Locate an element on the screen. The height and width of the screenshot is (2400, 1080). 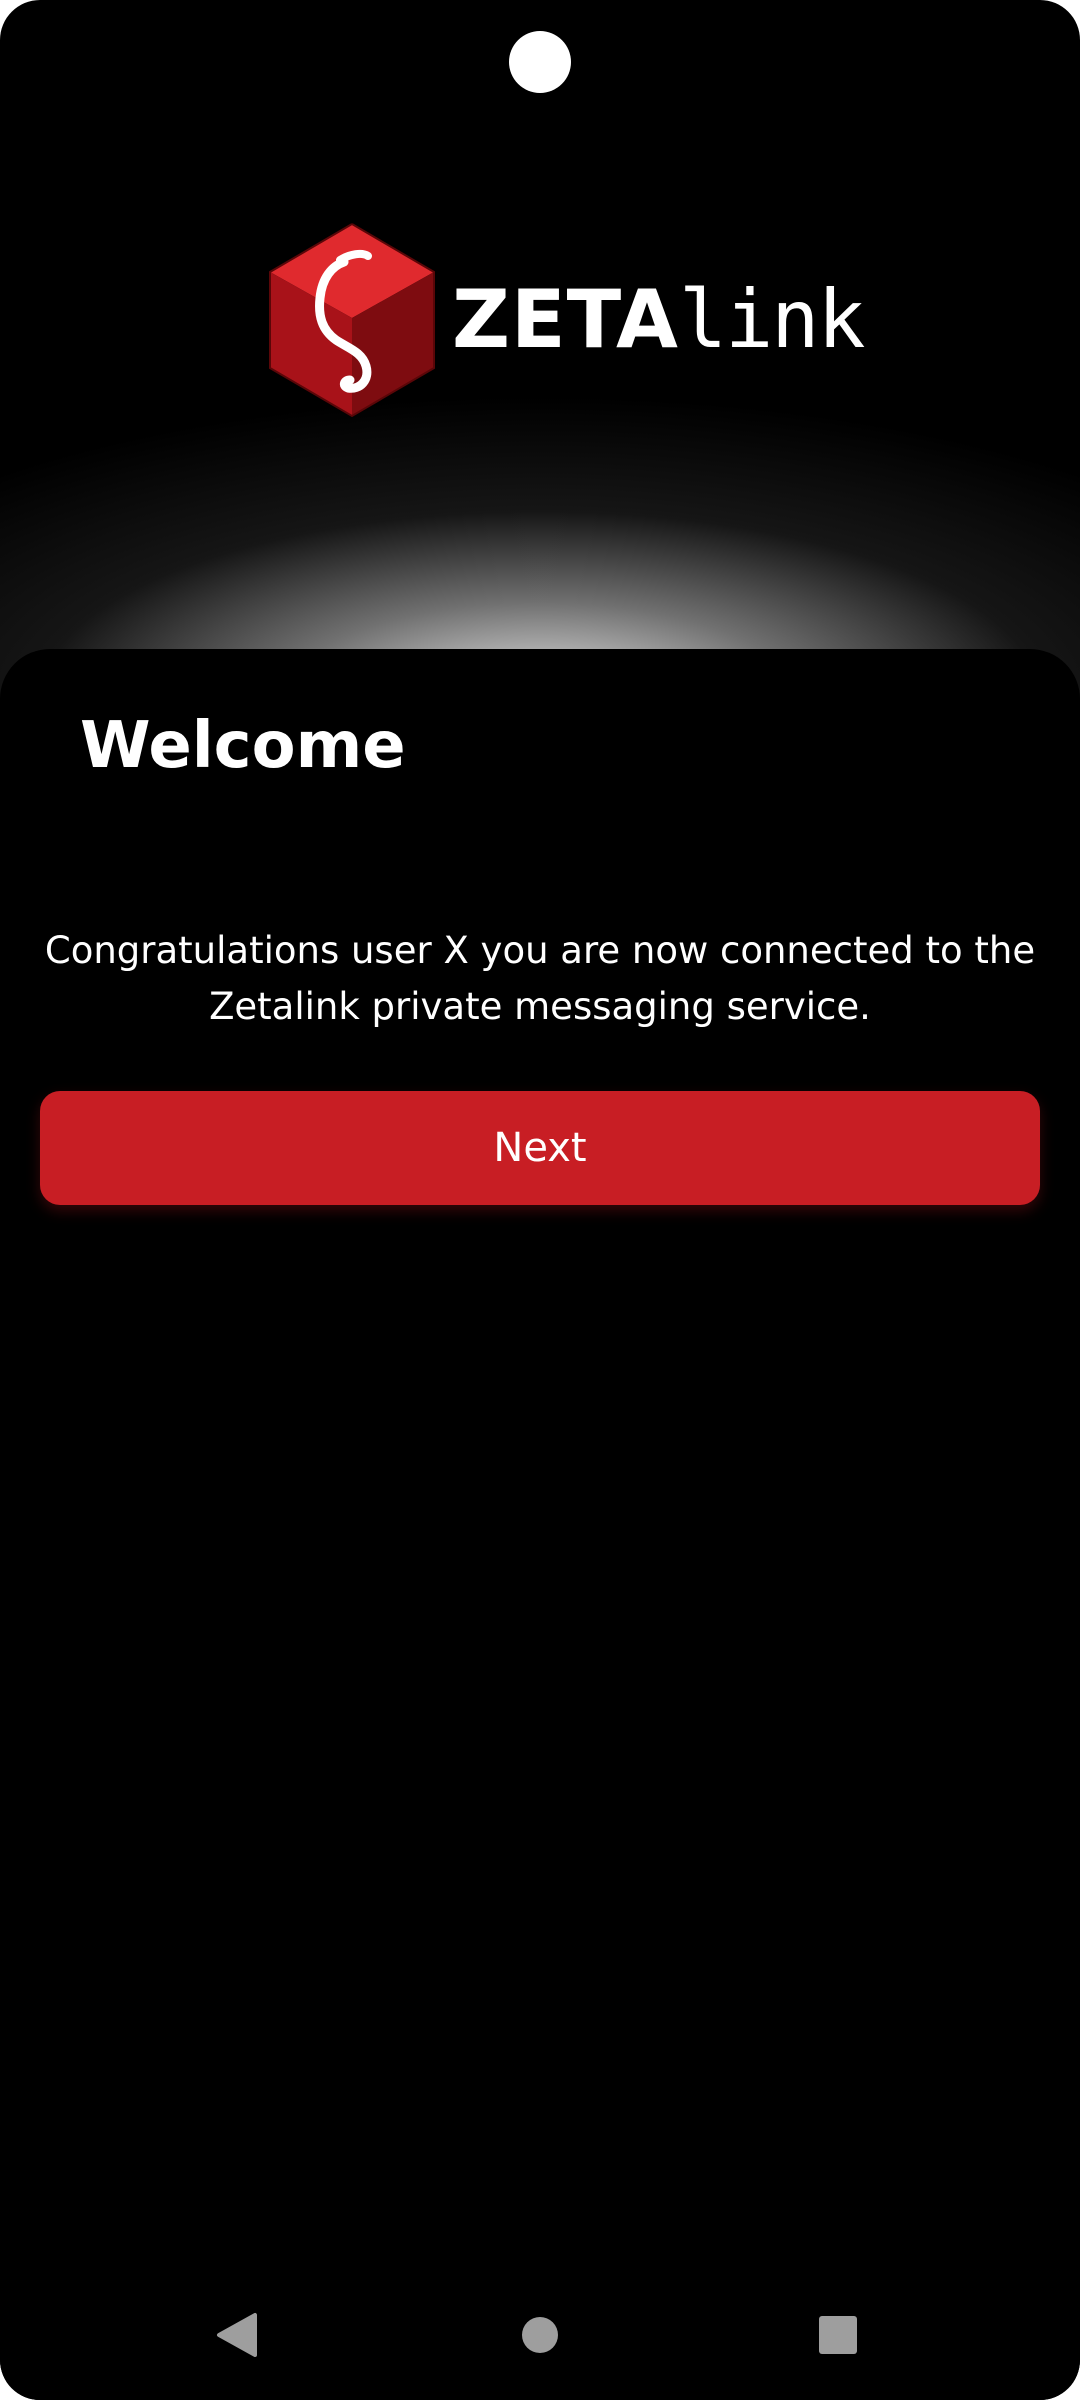
system-navigation-bar is located at coordinates (540, 2335).